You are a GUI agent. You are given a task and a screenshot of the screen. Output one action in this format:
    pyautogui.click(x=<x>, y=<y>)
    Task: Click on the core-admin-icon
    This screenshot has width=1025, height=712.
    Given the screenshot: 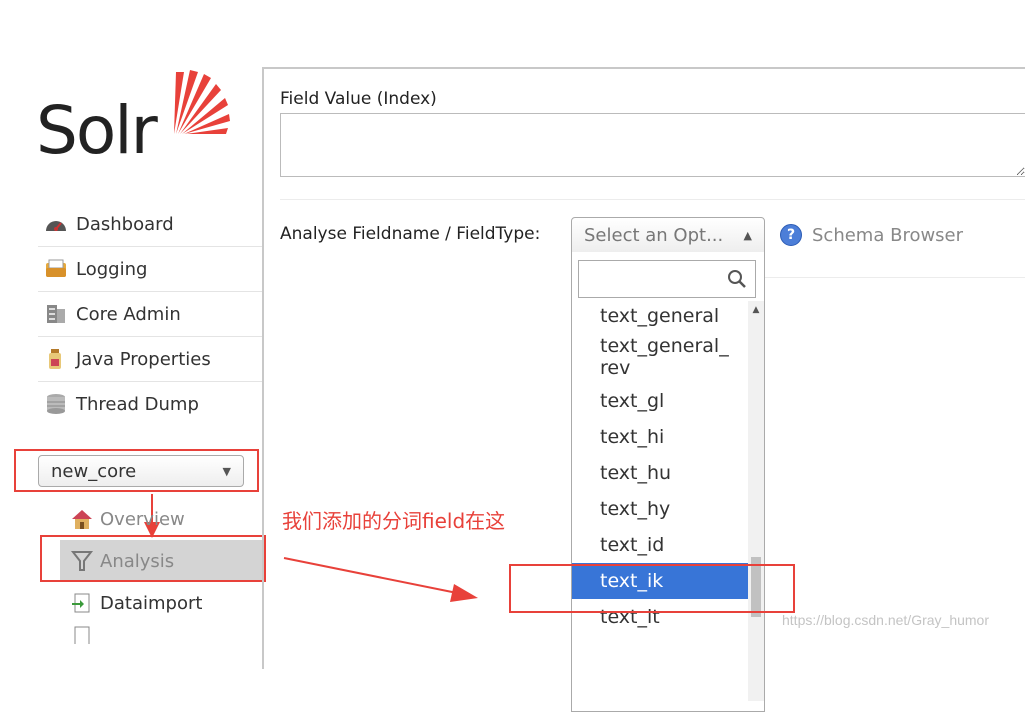 What is the action you would take?
    pyautogui.click(x=56, y=314)
    